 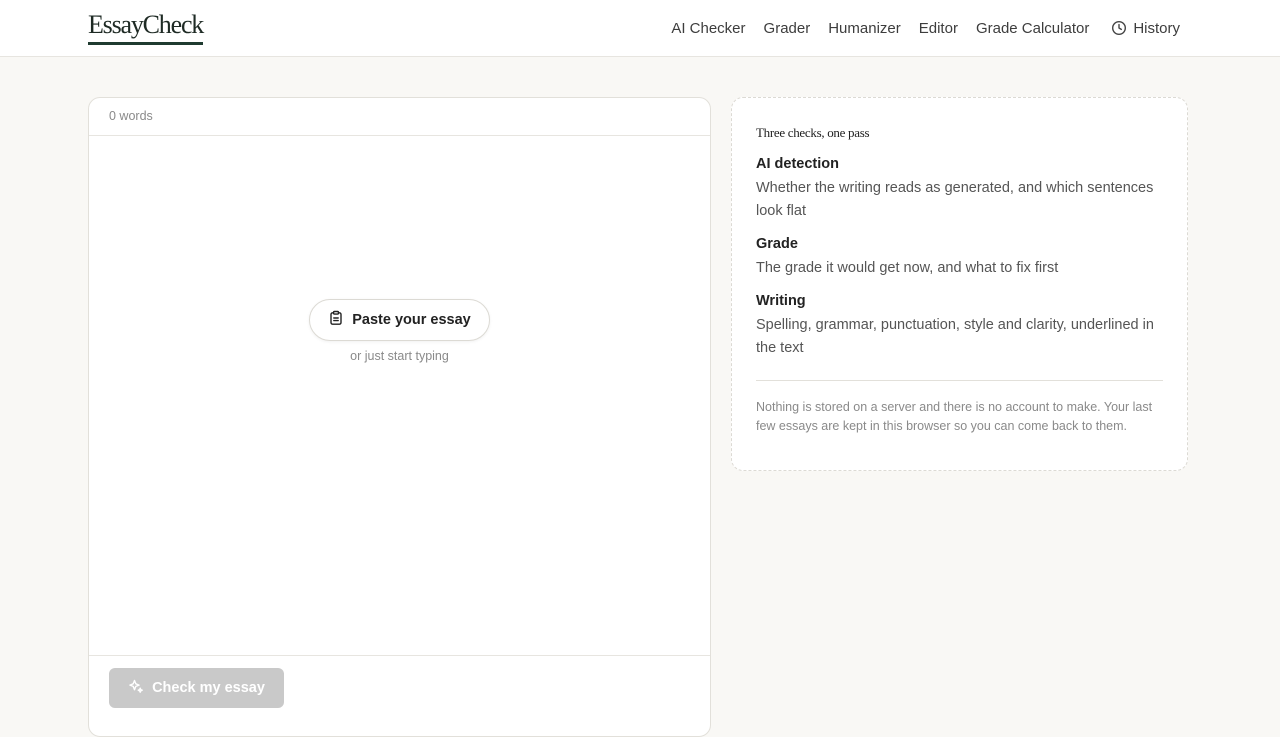 What do you see at coordinates (136, 688) in the screenshot?
I see `sparkle-icon` at bounding box center [136, 688].